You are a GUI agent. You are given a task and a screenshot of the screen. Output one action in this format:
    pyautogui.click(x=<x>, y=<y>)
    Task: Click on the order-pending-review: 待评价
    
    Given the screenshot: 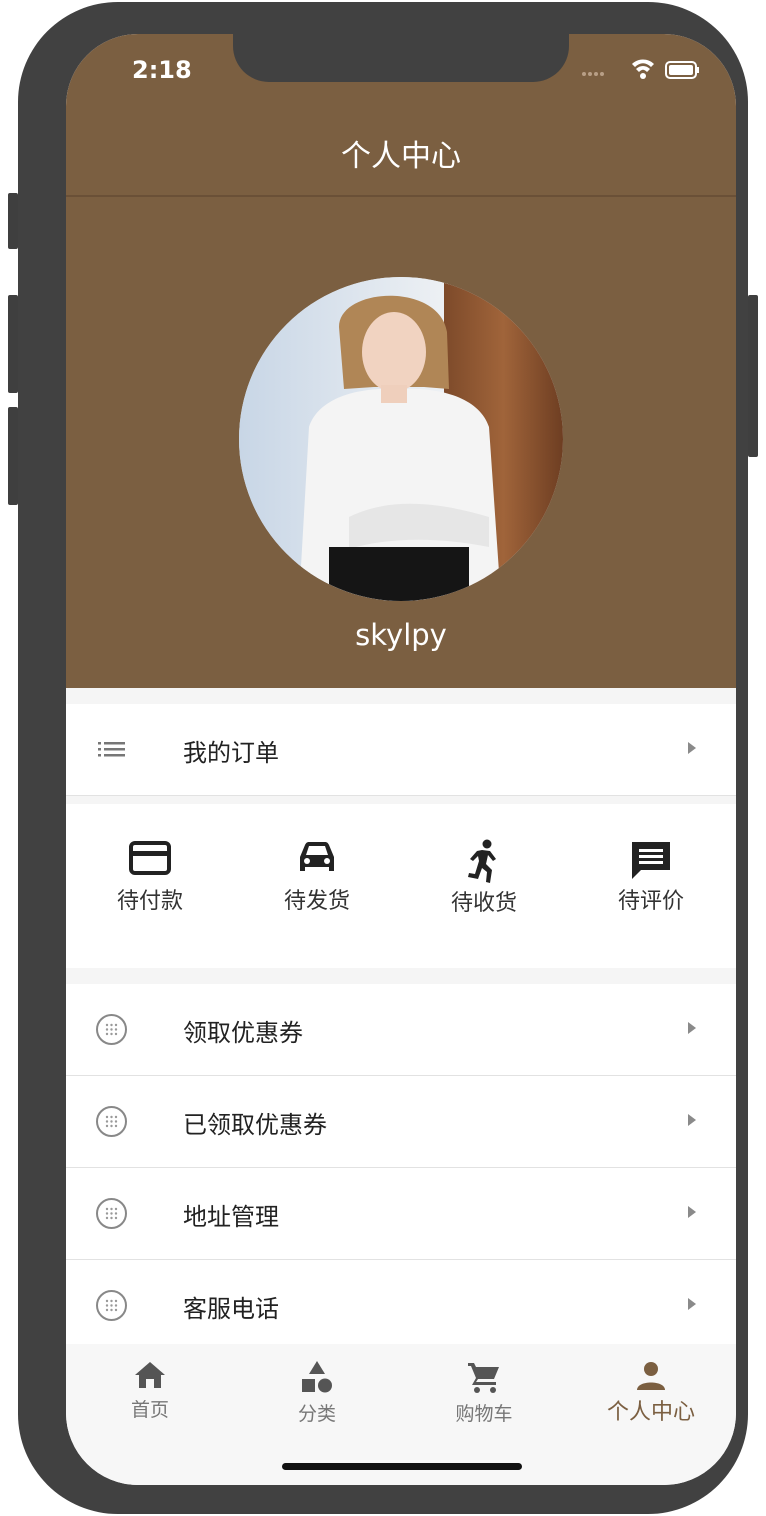 What is the action you would take?
    pyautogui.click(x=651, y=877)
    